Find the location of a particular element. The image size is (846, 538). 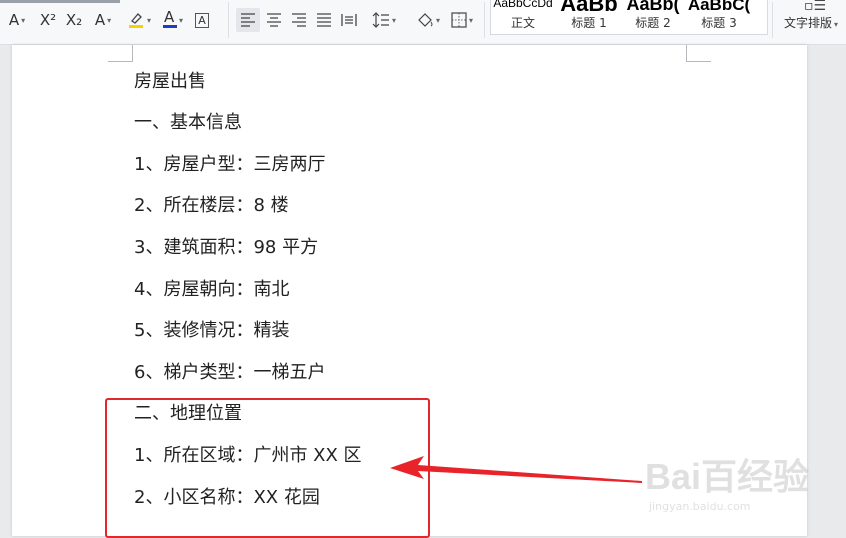

section-heading: 一、基本信息 is located at coordinates (188, 122).